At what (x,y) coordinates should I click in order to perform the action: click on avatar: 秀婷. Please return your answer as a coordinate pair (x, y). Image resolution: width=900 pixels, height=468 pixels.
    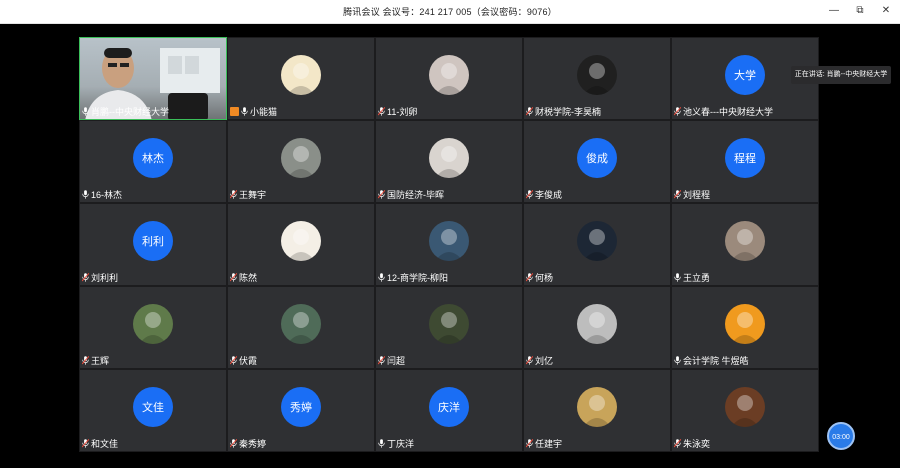
    Looking at the image, I should click on (301, 407).